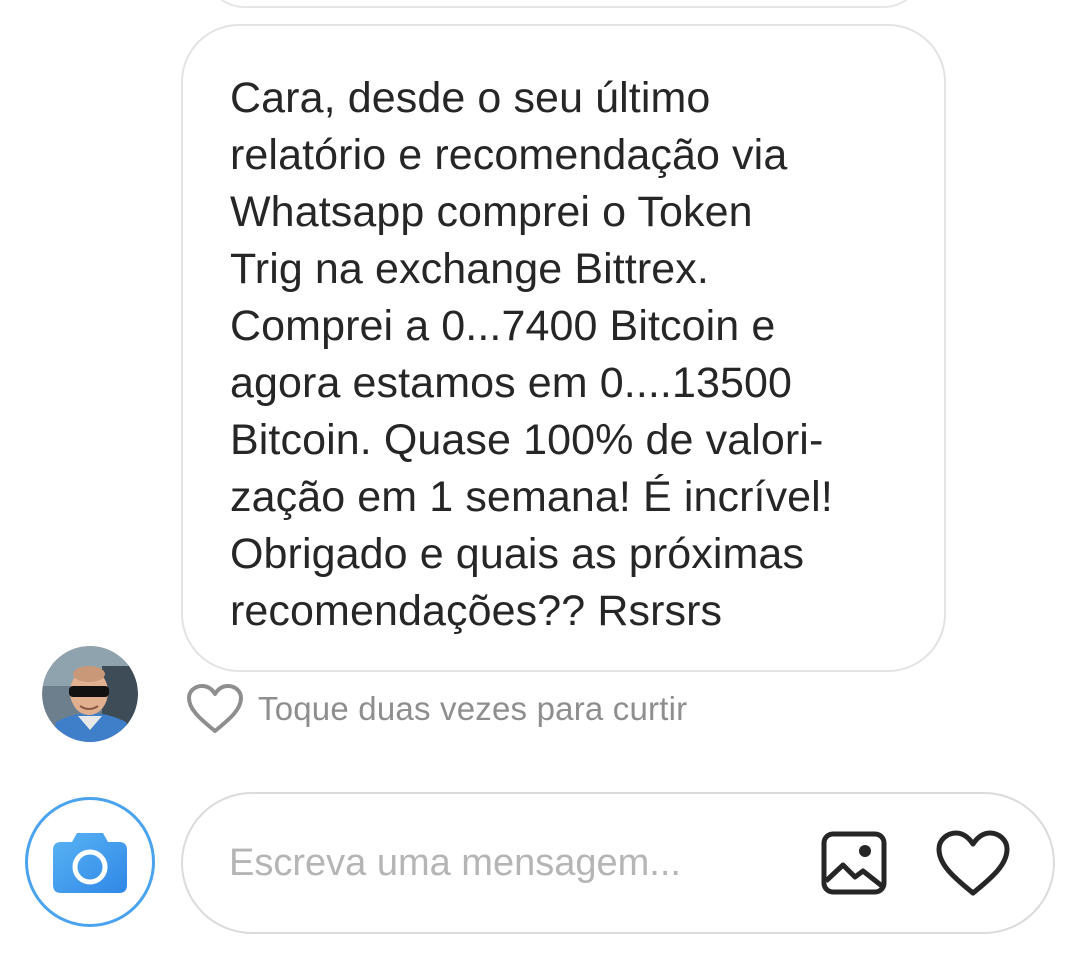 Image resolution: width=1080 pixels, height=957 pixels. I want to click on heart-button, so click(973, 864).